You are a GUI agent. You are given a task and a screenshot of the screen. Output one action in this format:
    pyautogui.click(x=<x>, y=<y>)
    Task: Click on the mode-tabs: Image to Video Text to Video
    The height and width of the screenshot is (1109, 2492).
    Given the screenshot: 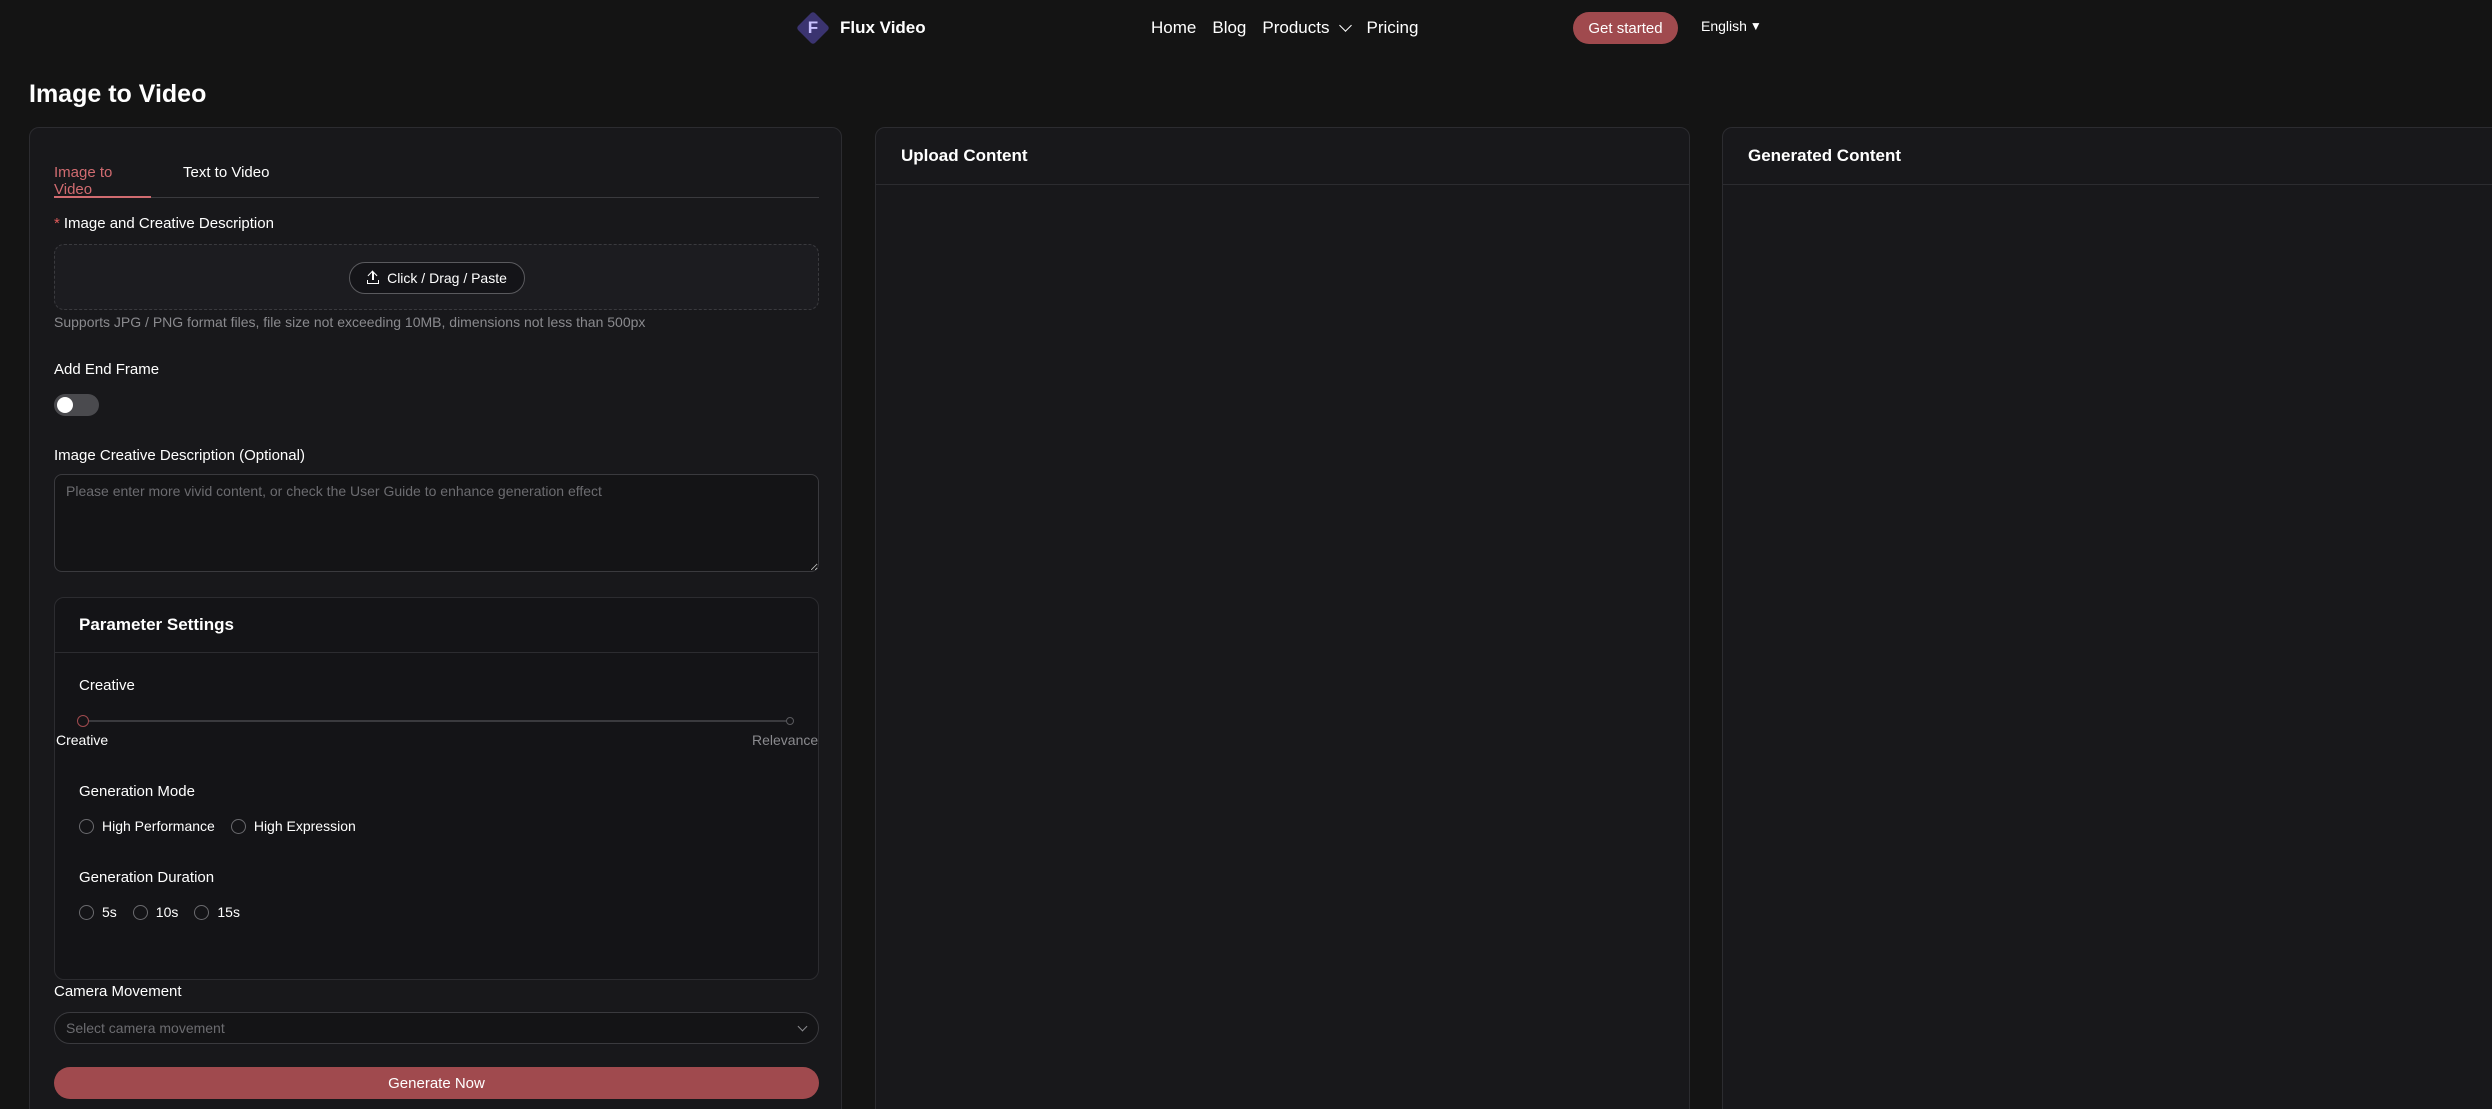 What is the action you would take?
    pyautogui.click(x=436, y=181)
    